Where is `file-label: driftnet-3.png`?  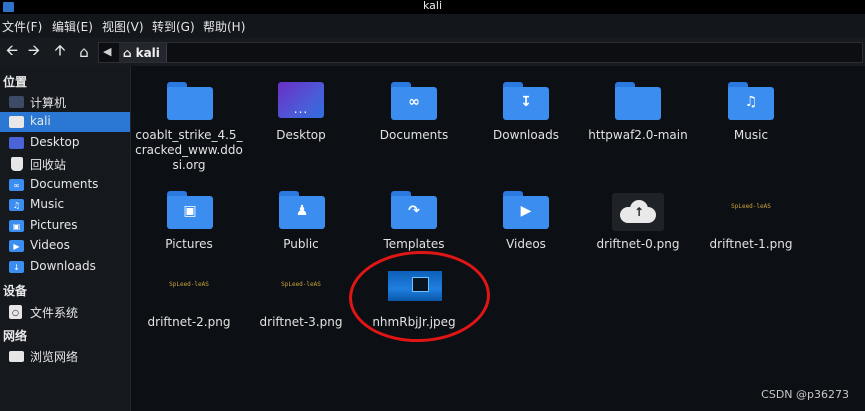
file-label: driftnet-3.png is located at coordinates (301, 322).